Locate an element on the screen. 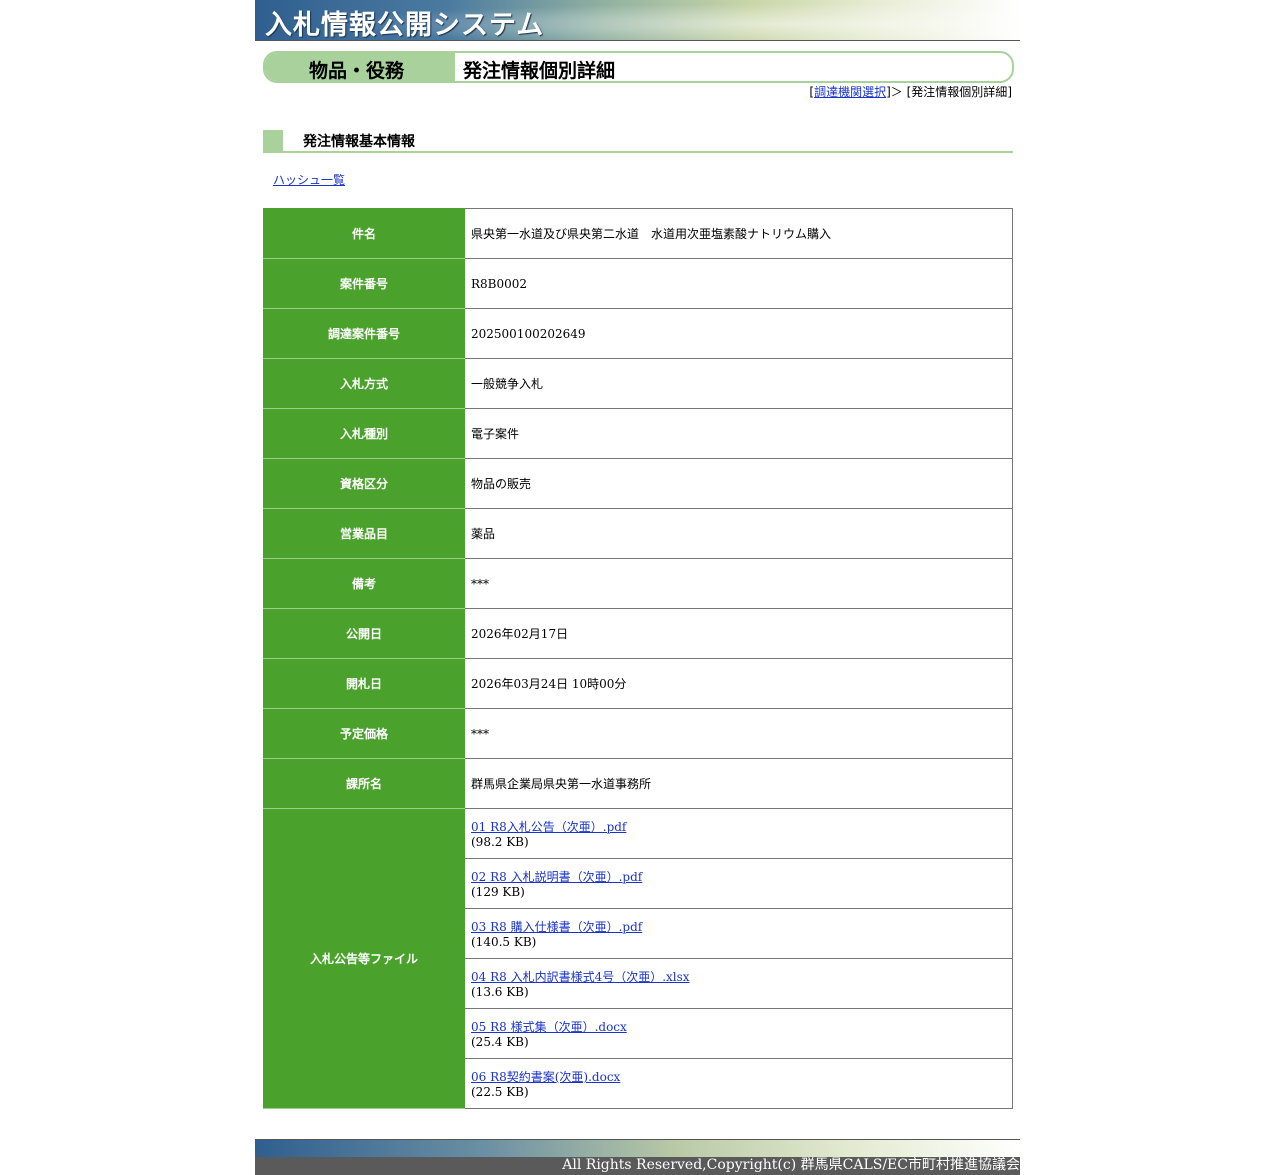  table-row: 予定価格 *** is located at coordinates (638, 733).